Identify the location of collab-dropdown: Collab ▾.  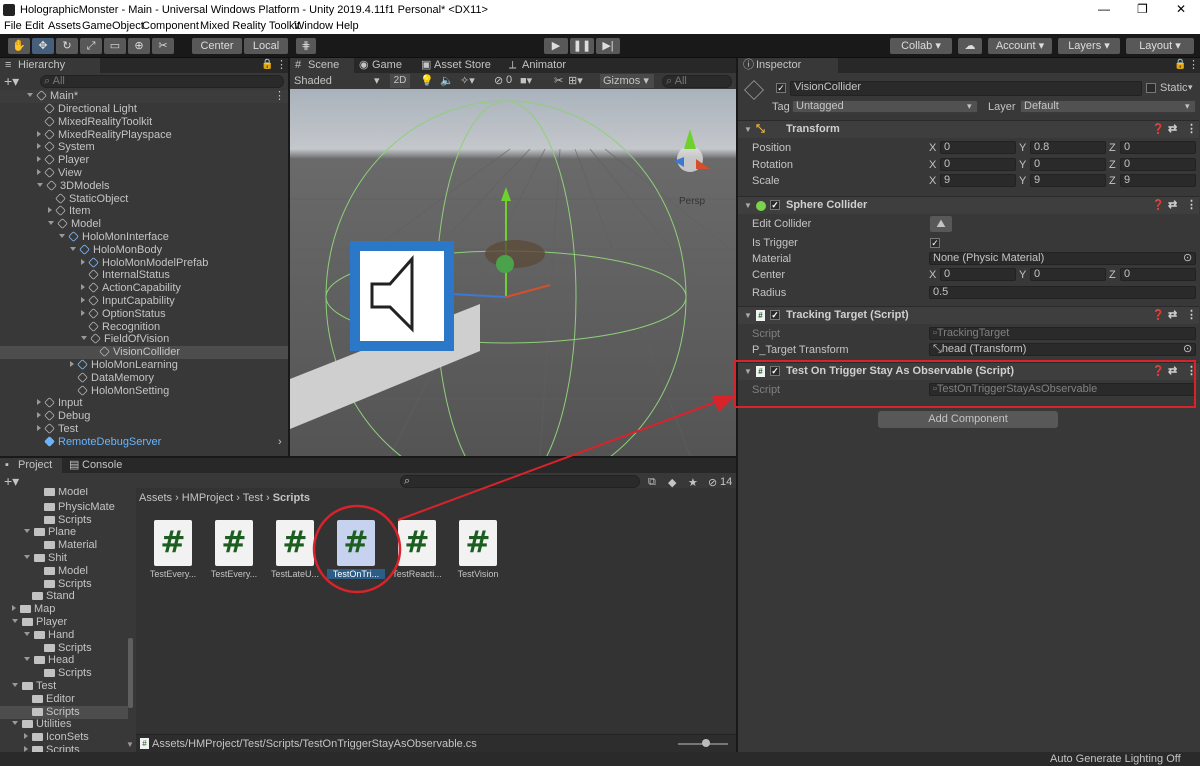
(921, 46).